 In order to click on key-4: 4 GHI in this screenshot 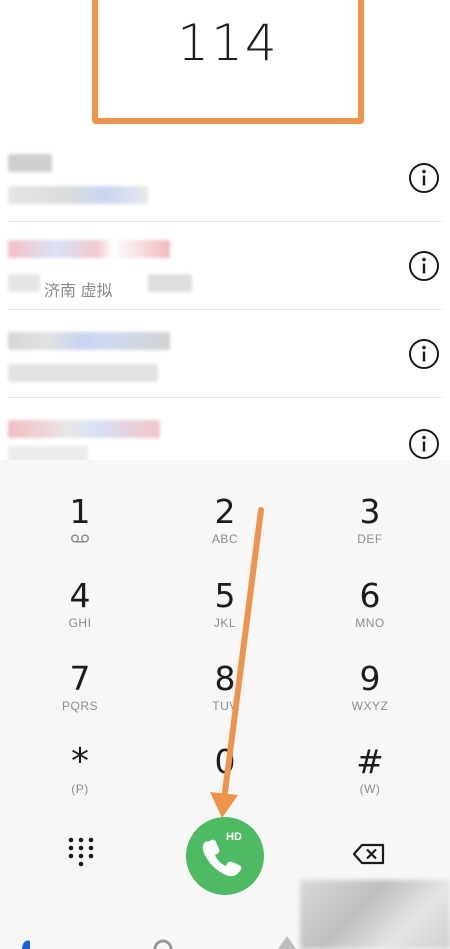, I will do `click(80, 587)`.